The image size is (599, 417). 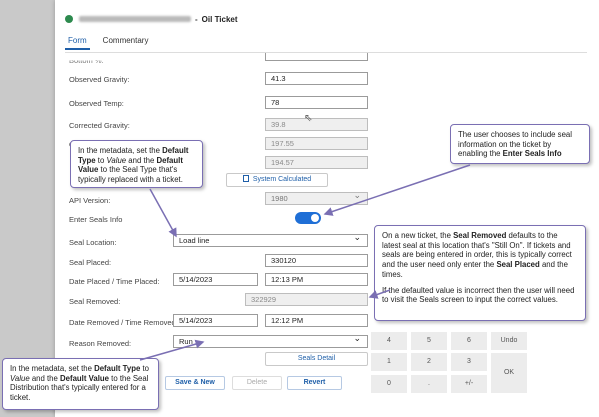 I want to click on enter-seals-info-label: Enter Seals Info, so click(x=96, y=219).